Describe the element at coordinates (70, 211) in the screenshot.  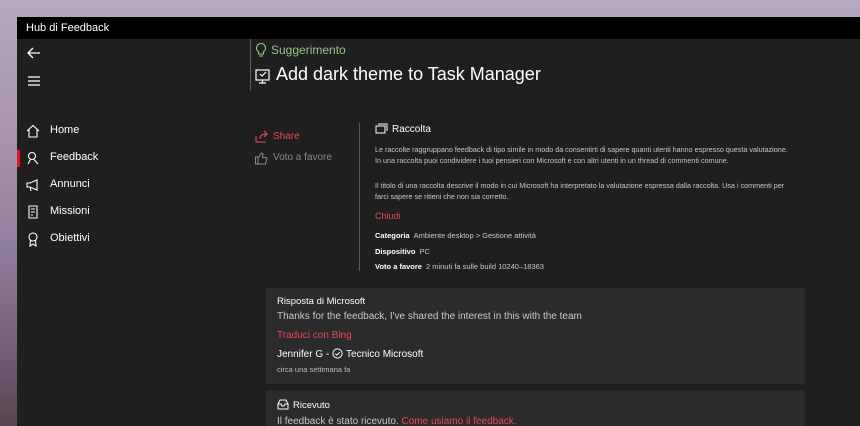
I see `sidebar-item-label: Missioni` at that location.